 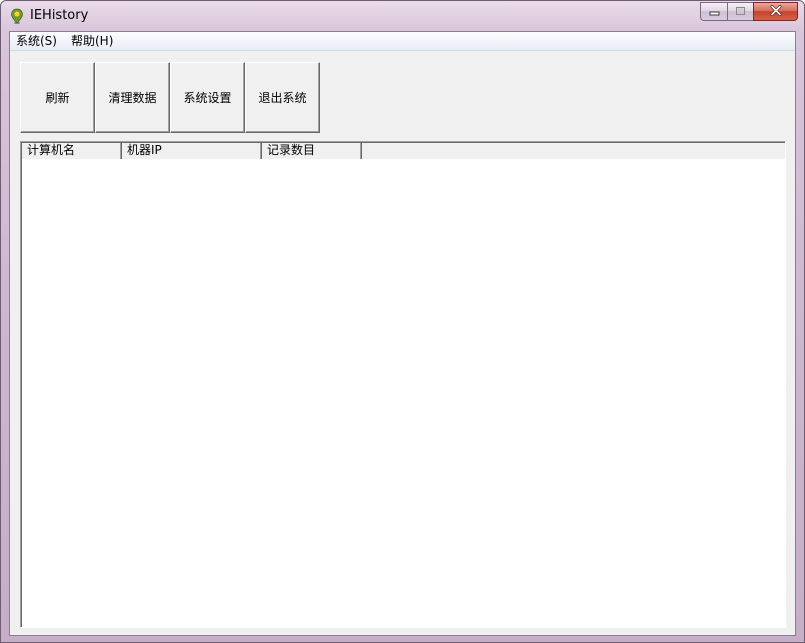 What do you see at coordinates (17, 16) in the screenshot?
I see `ie-history-pin-icon` at bounding box center [17, 16].